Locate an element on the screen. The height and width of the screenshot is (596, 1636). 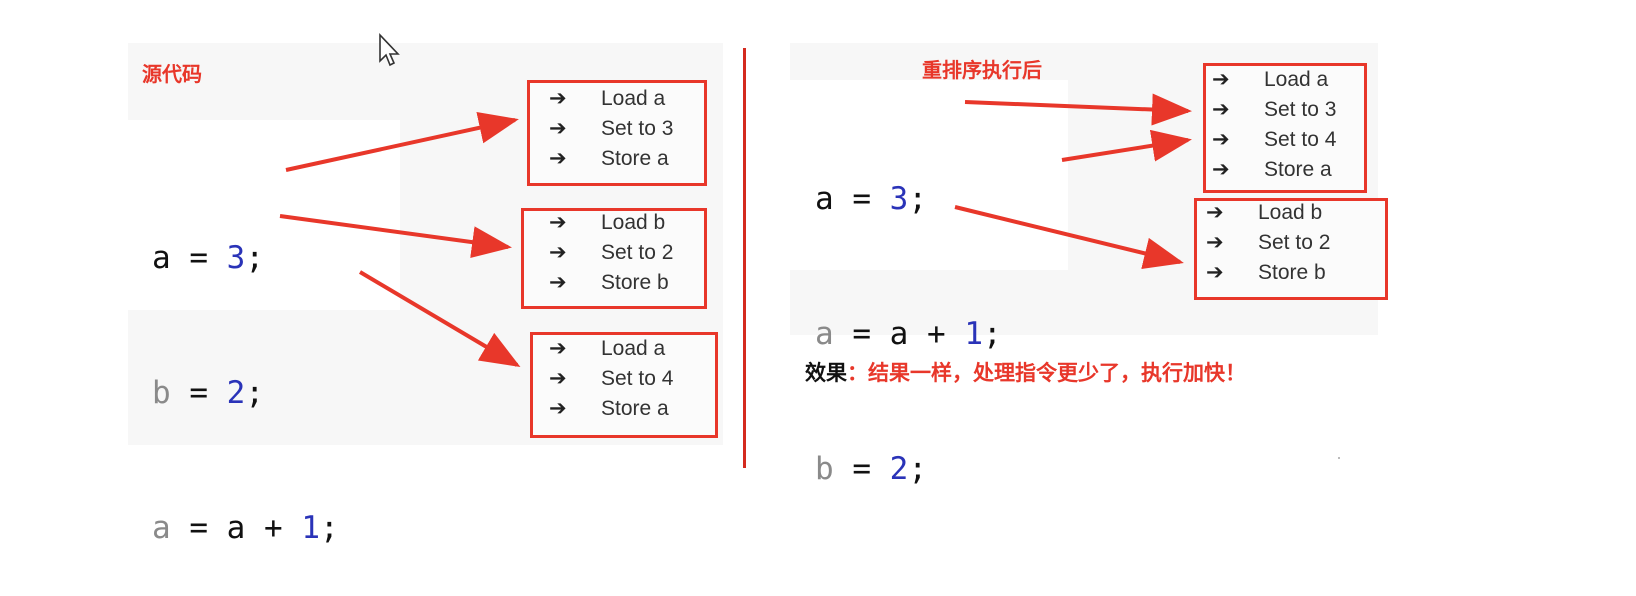
mouse-cursor-icon is located at coordinates (389, 50).